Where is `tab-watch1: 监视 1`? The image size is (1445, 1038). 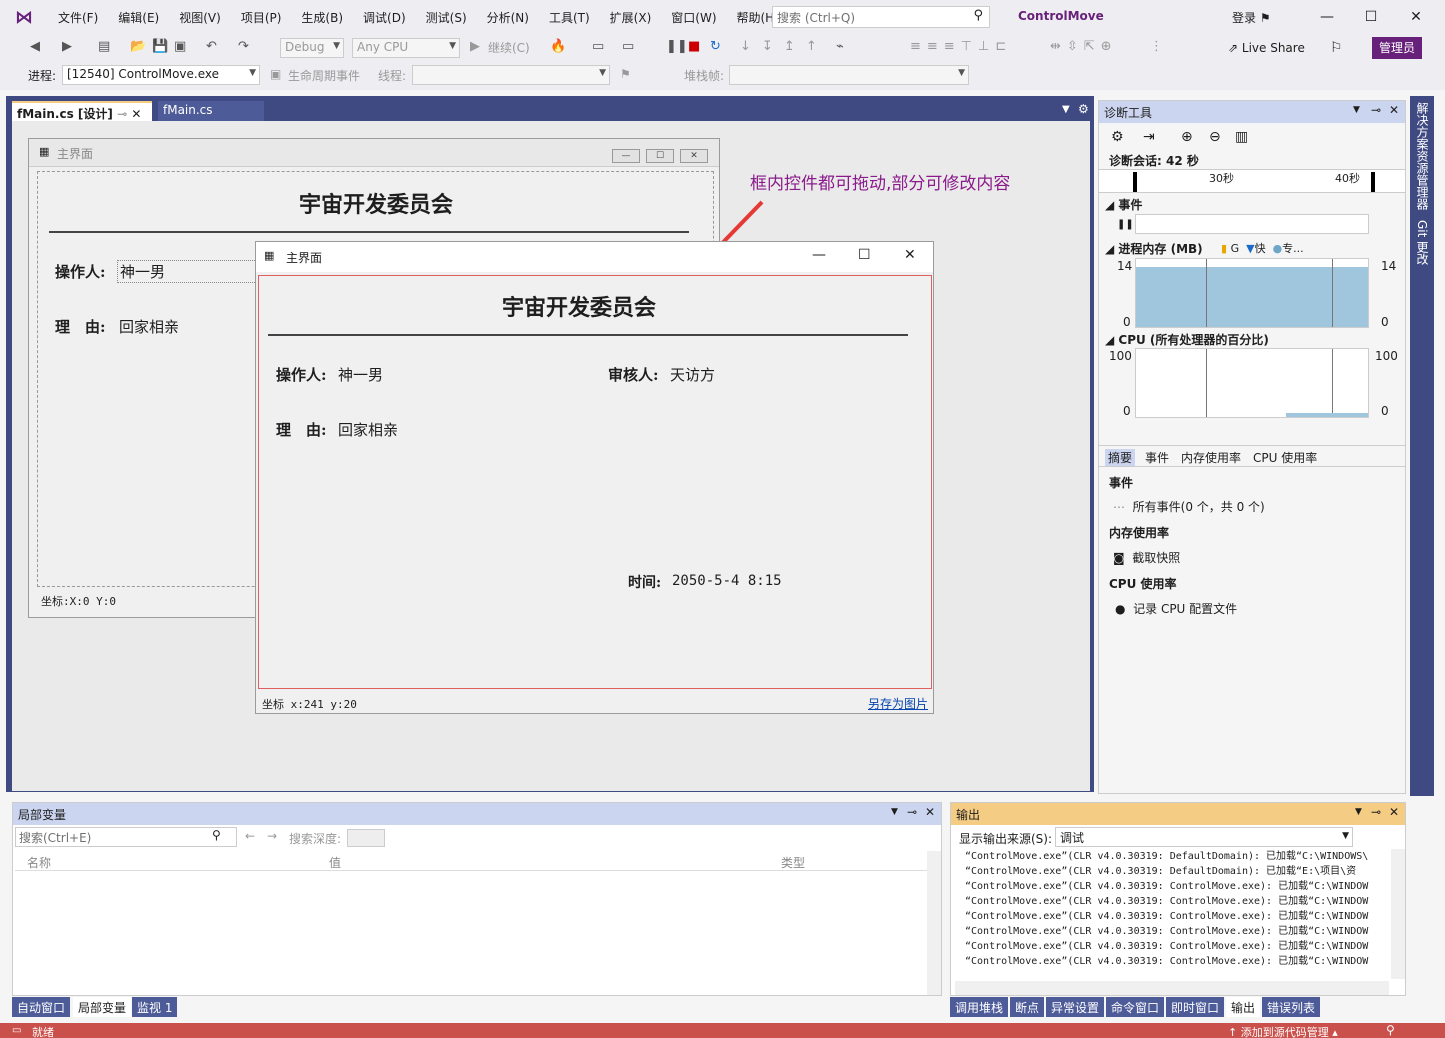 tab-watch1: 监视 1 is located at coordinates (155, 1007).